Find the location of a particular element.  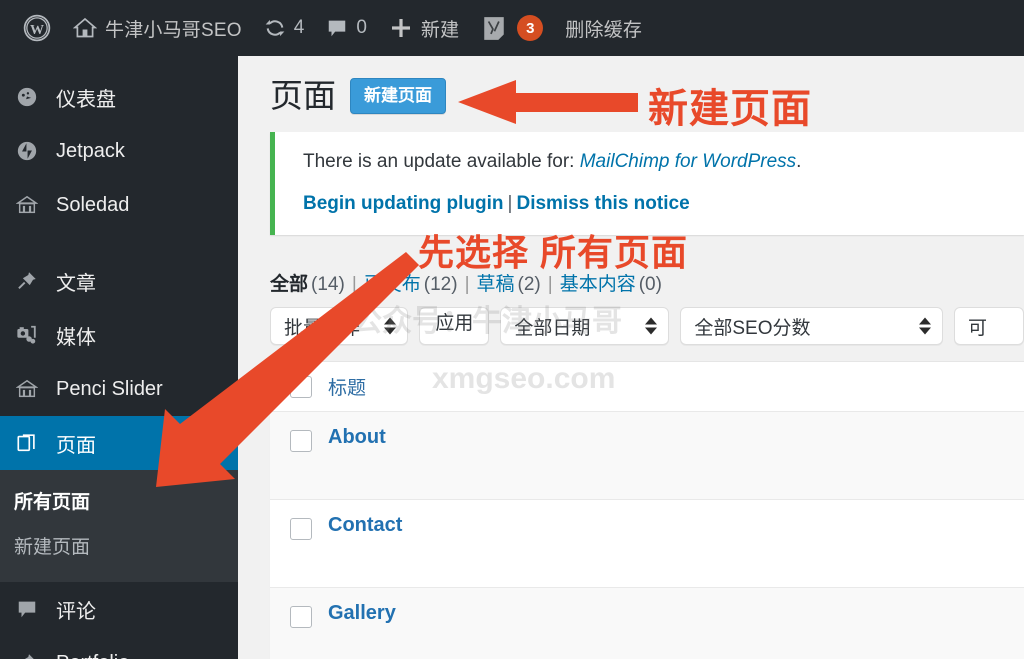

soledad-icon is located at coordinates (27, 205).